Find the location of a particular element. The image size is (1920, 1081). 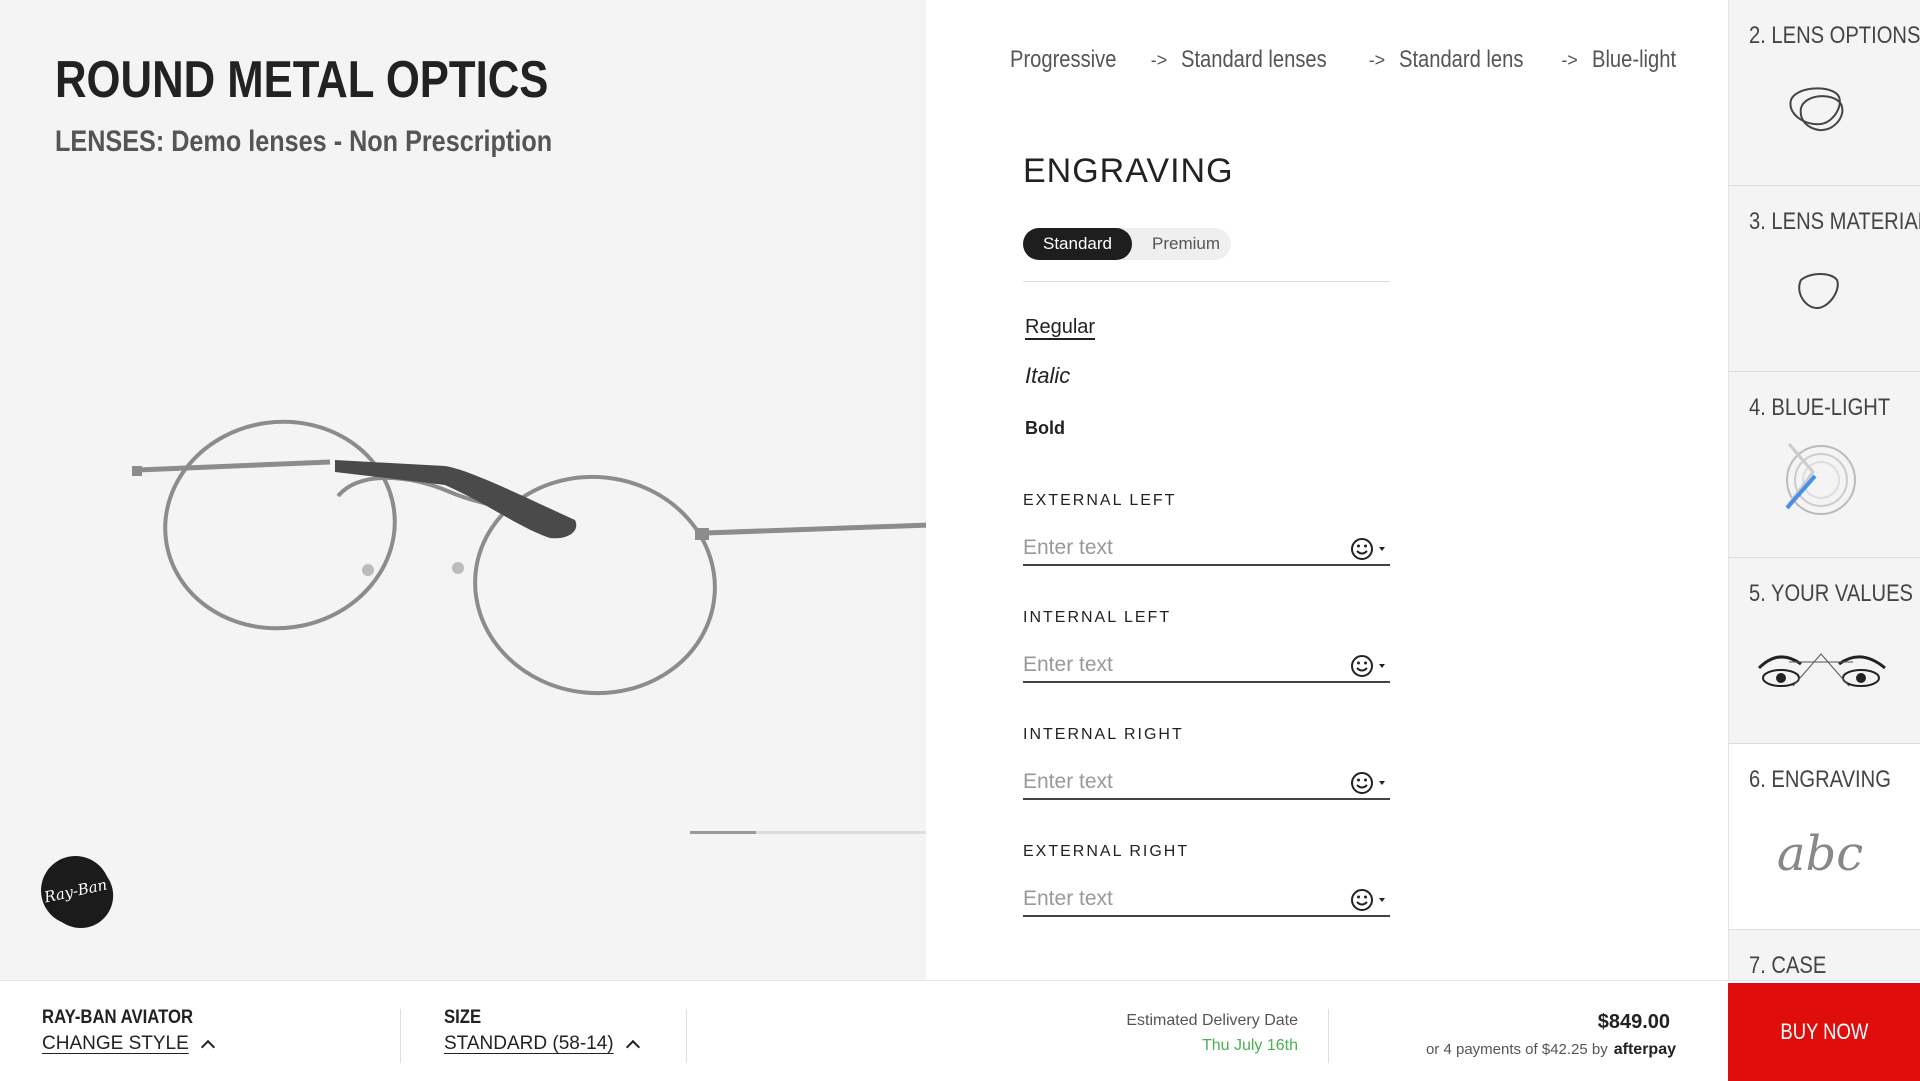

step-label: 4. BLUE-LIGHT is located at coordinates (1820, 407).